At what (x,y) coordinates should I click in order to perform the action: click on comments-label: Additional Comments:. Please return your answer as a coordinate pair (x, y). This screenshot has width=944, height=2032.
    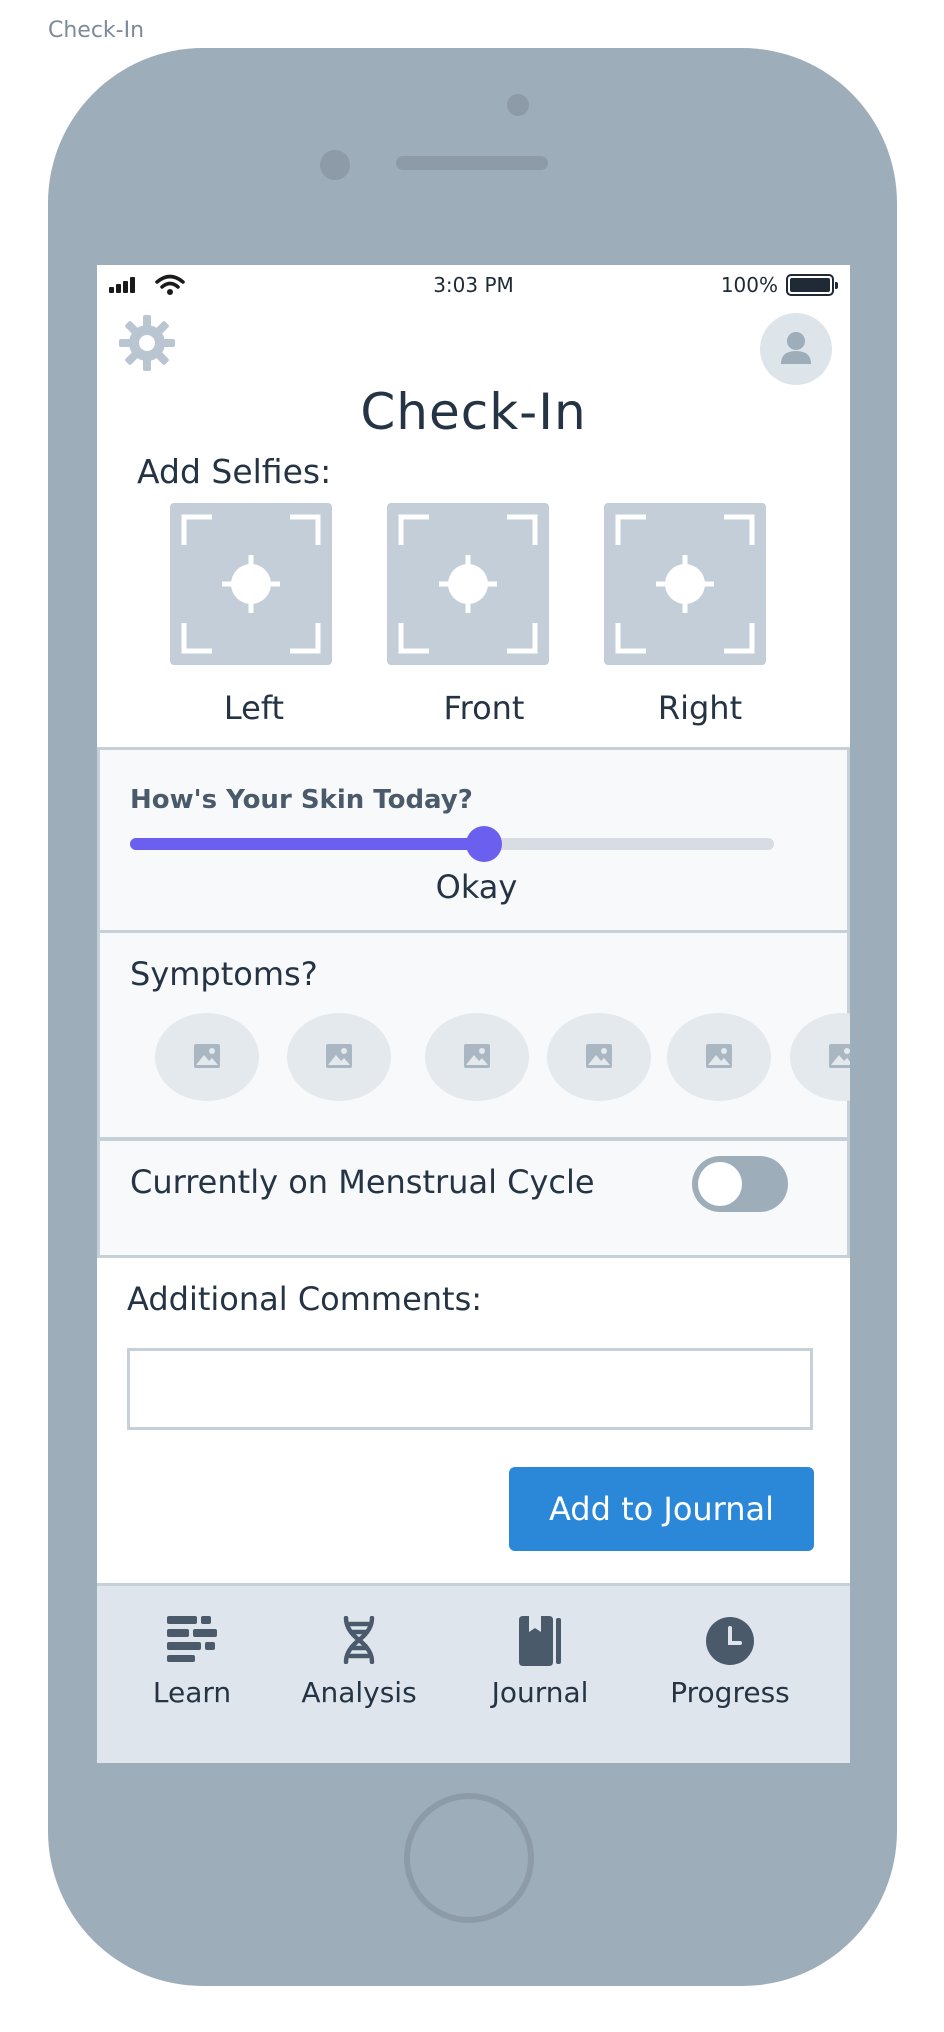
    Looking at the image, I should click on (305, 1299).